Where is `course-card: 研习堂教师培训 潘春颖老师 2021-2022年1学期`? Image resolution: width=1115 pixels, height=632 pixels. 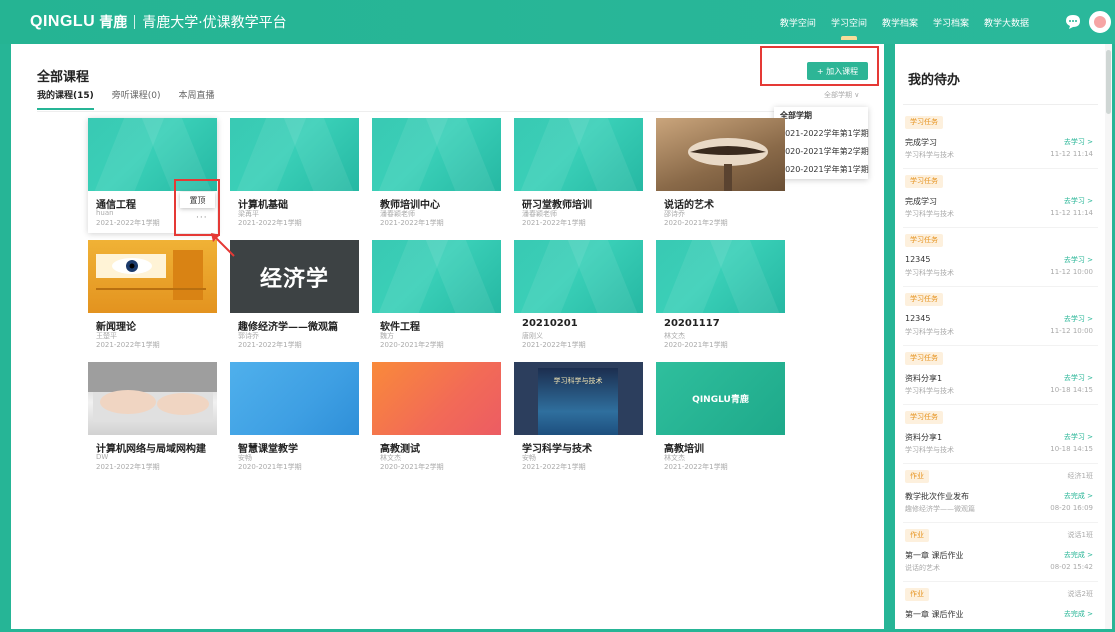 course-card: 研习堂教师培训 潘春颖老师 2021-2022年1学期 is located at coordinates (578, 175).